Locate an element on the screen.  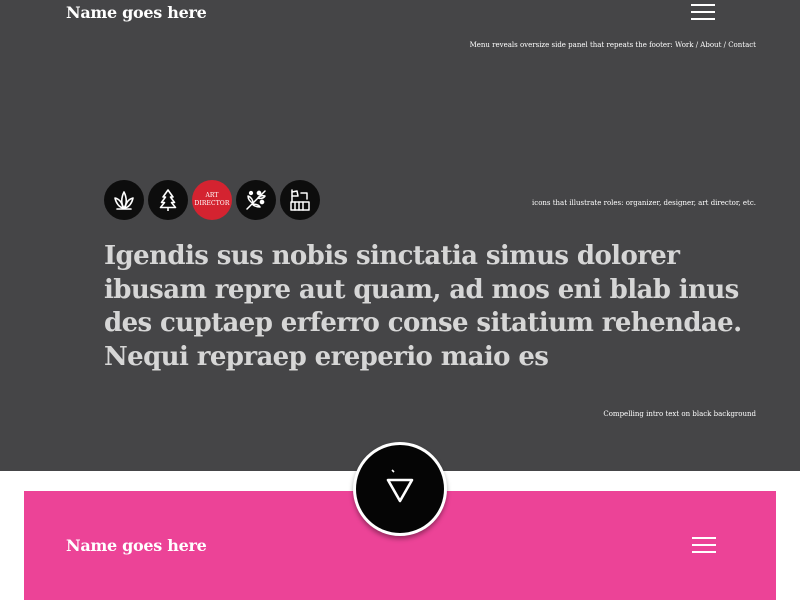
badge-line-2: DIRECTOR is located at coordinates (212, 203).